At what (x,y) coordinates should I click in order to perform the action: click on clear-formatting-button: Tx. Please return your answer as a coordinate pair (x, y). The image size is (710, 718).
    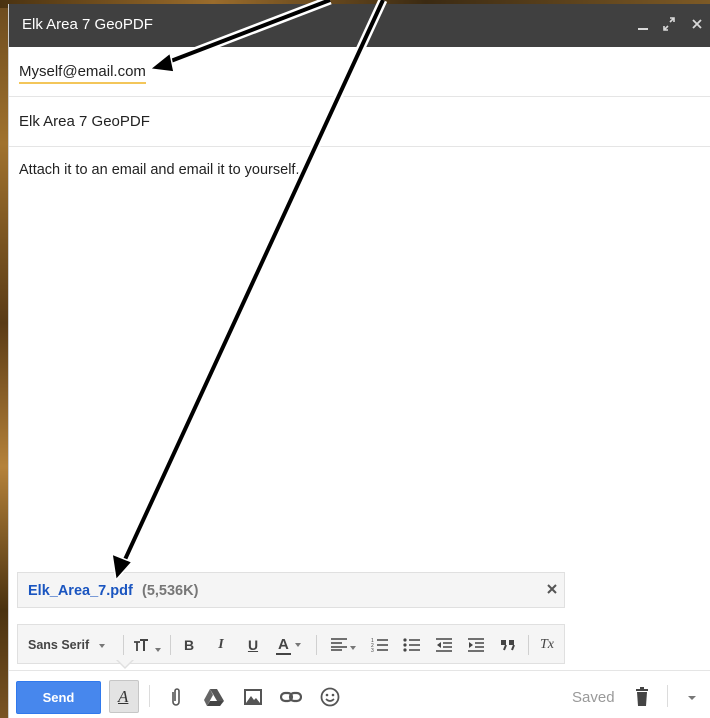
    Looking at the image, I should click on (547, 645).